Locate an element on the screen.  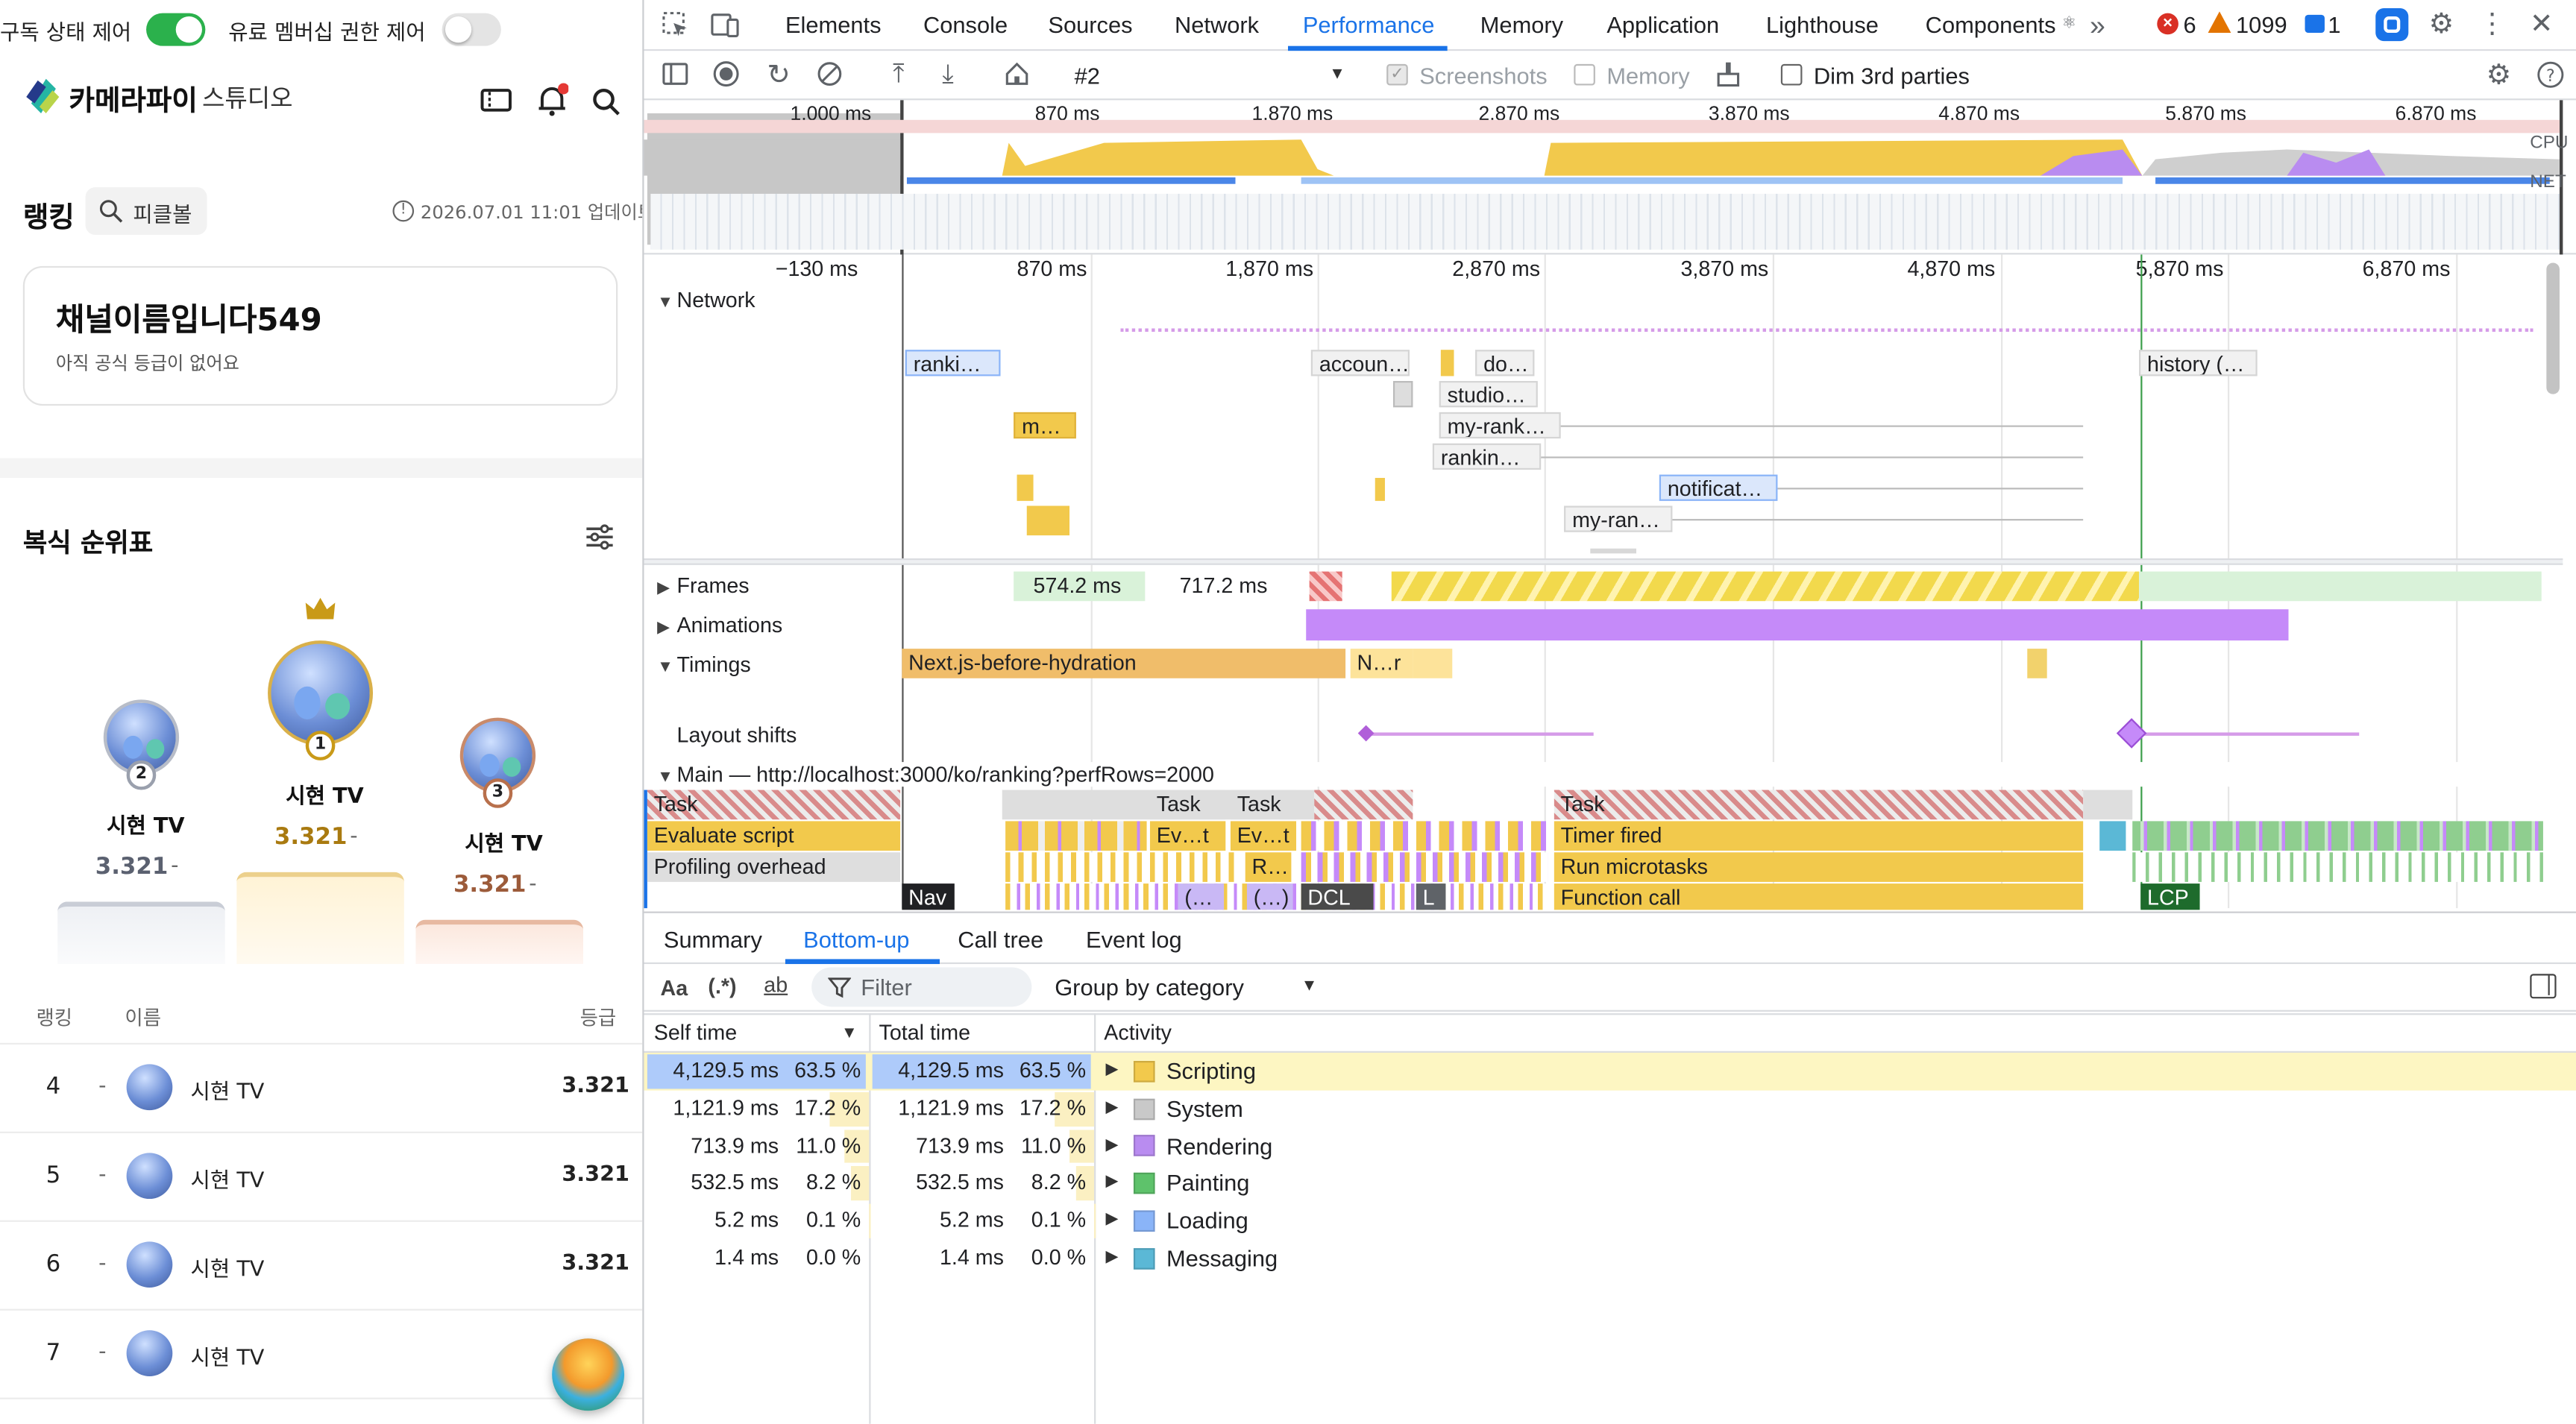
record-icon is located at coordinates (726, 76).